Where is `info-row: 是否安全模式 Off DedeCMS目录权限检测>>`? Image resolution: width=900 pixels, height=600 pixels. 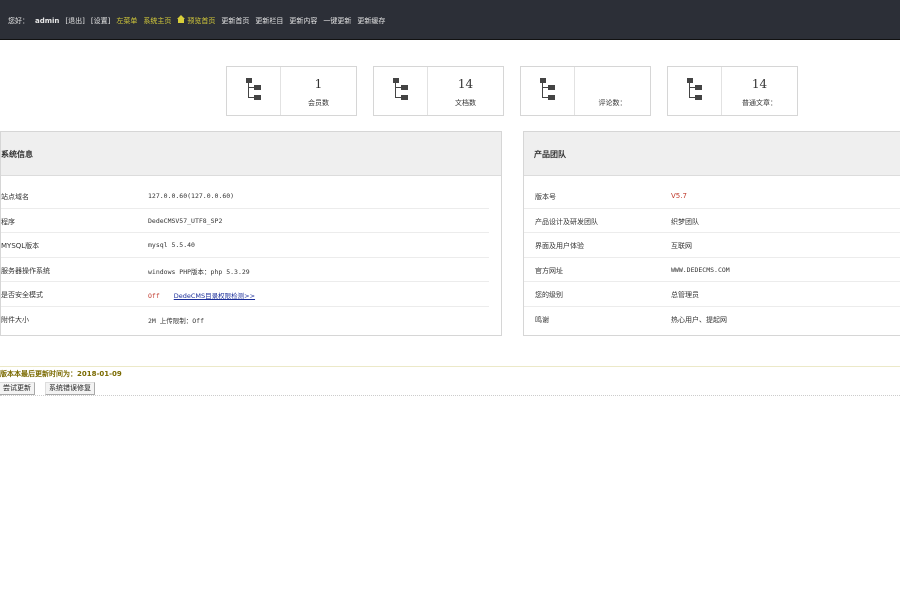 info-row: 是否安全模式 Off DedeCMS目录权限检测>> is located at coordinates (245, 294).